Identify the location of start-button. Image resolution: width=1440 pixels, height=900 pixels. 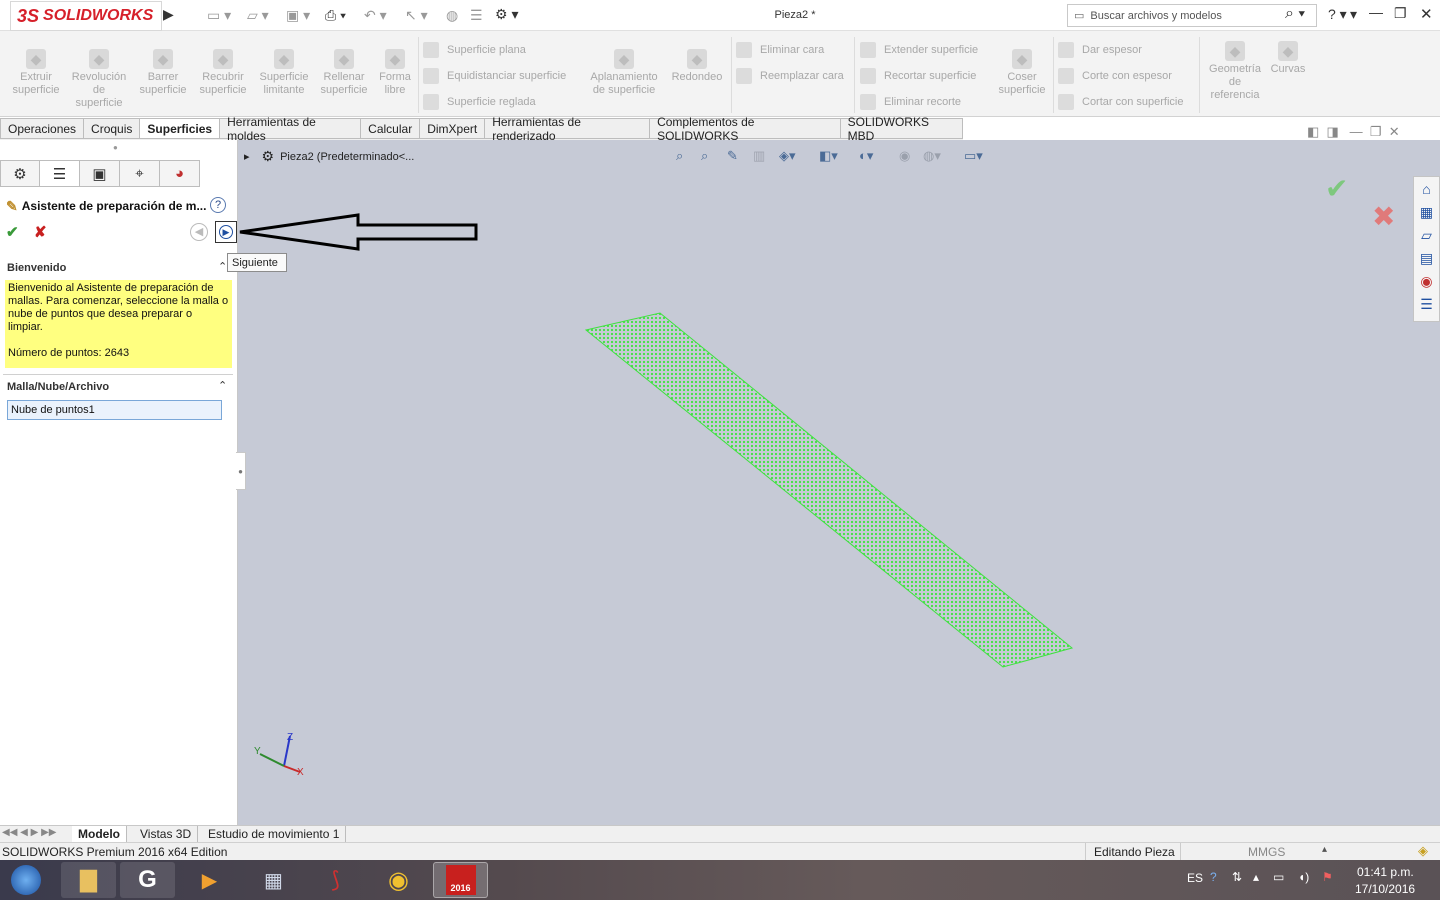
(26, 880).